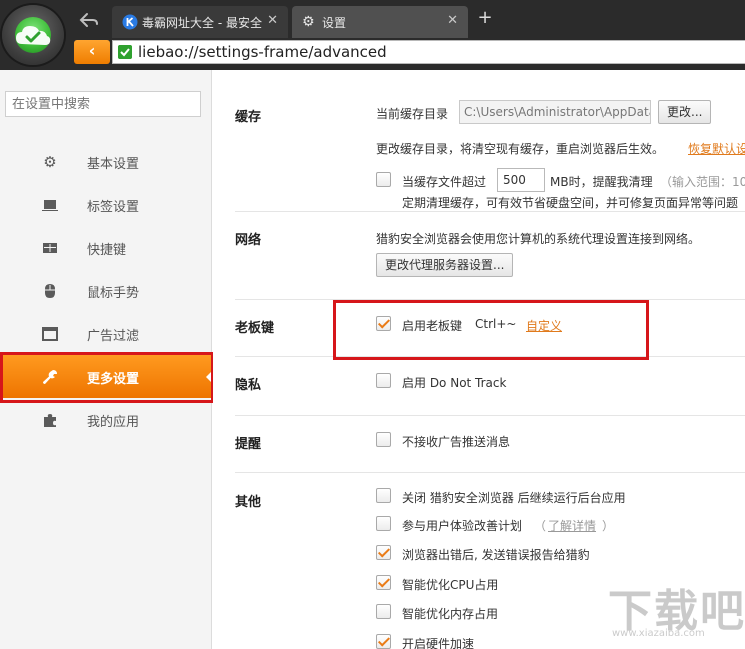  What do you see at coordinates (50, 205) in the screenshot?
I see `tab-icon` at bounding box center [50, 205].